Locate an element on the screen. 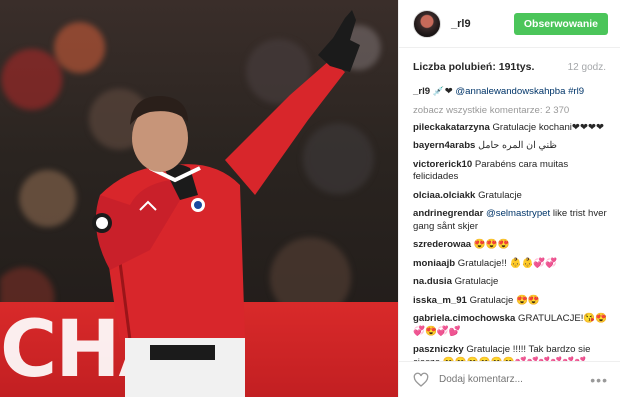  comment-text: Gratulacje!! 👶👶💞💞 is located at coordinates (507, 263).